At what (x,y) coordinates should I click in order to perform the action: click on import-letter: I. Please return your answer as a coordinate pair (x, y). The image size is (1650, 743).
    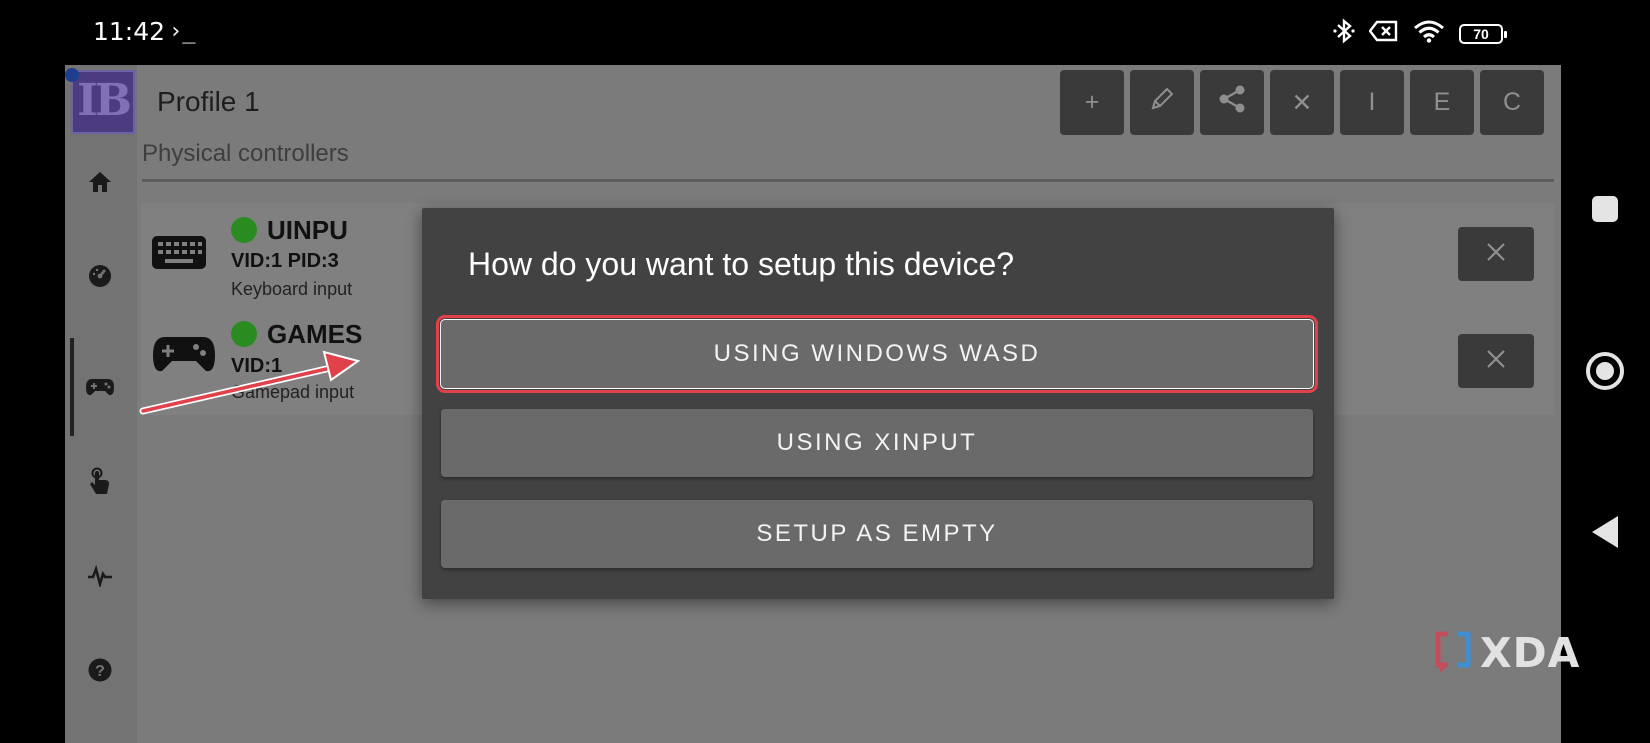
    Looking at the image, I should click on (1372, 102).